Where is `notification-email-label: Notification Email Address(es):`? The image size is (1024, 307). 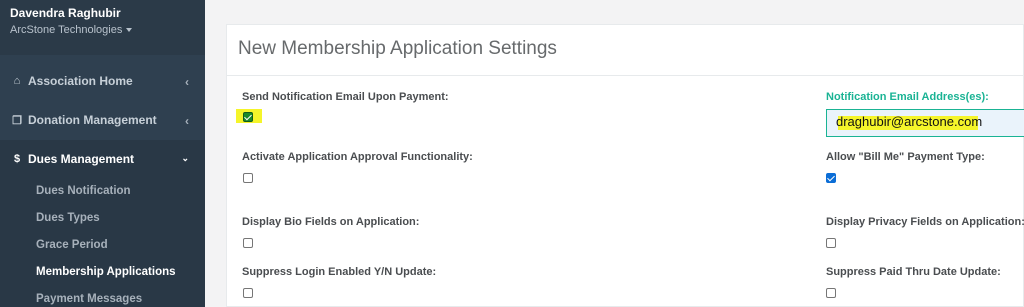
notification-email-label: Notification Email Address(es): is located at coordinates (907, 97).